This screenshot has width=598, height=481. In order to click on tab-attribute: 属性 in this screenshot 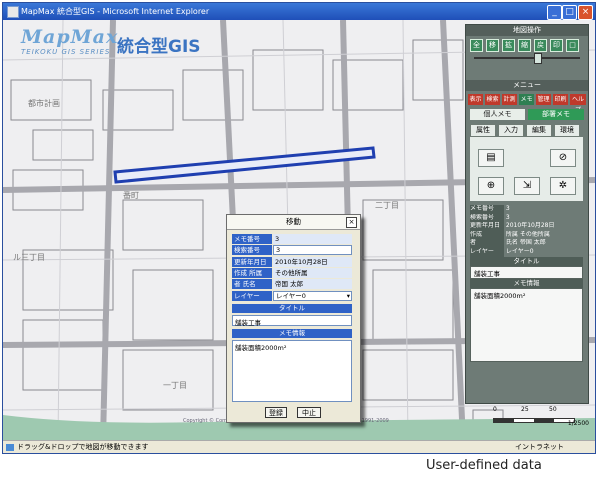, I will do `click(483, 130)`.